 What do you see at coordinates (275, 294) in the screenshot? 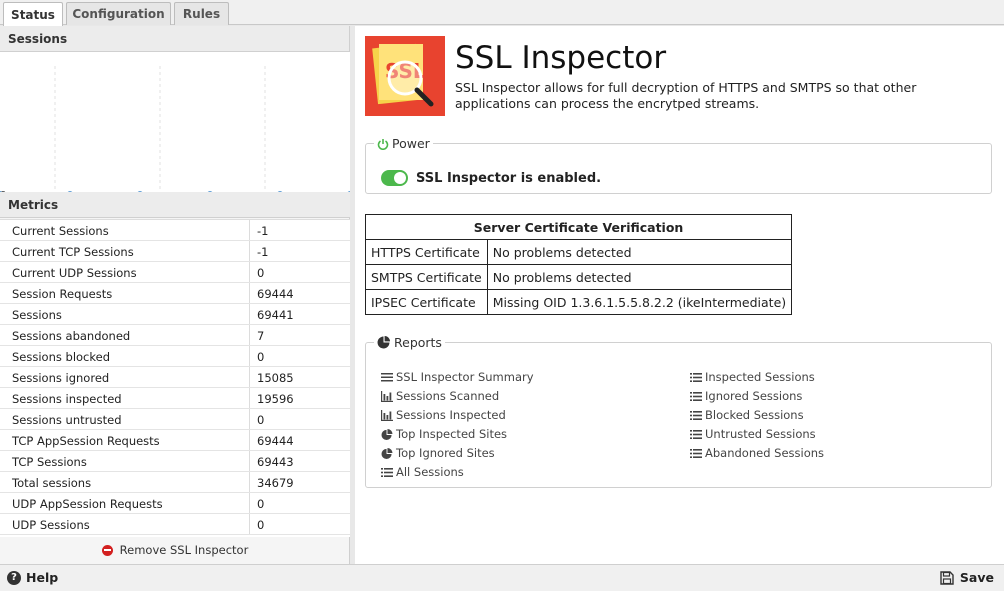
I see `metric-value: 69444` at bounding box center [275, 294].